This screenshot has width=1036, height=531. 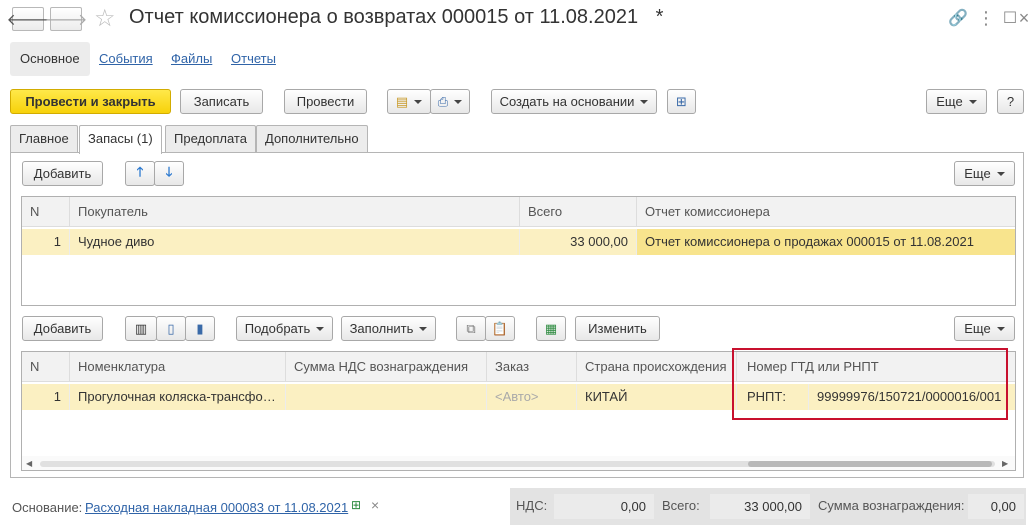 What do you see at coordinates (62, 173) in the screenshot?
I see `add-buyer-button: Добавить` at bounding box center [62, 173].